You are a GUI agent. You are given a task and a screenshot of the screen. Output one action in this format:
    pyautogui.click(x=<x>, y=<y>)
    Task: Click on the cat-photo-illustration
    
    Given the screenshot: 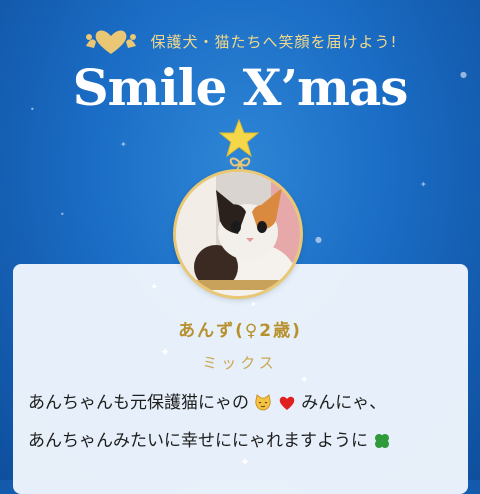 What is the action you would take?
    pyautogui.click(x=238, y=234)
    